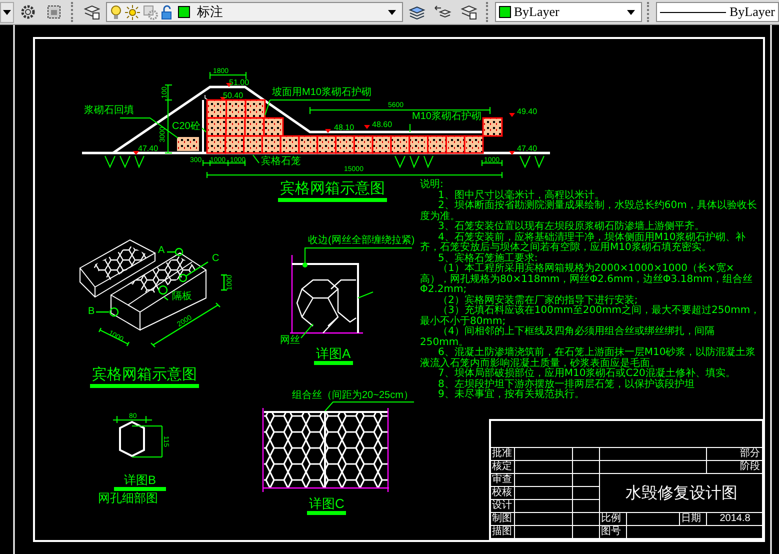  Describe the element at coordinates (239, 83) in the screenshot. I see `elevation-text: 51.00` at that location.